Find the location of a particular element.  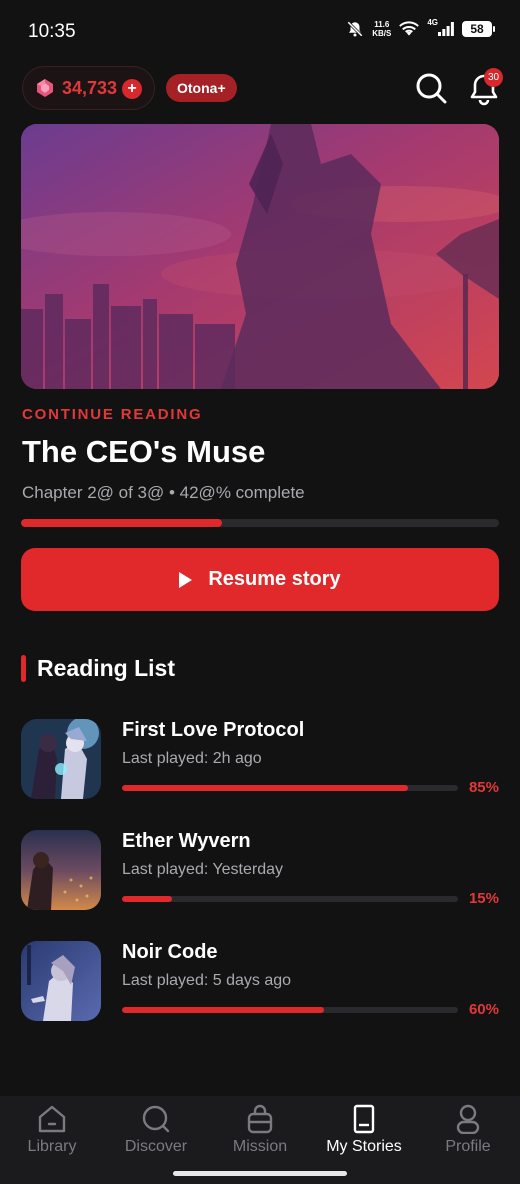

story-title: Noir Code is located at coordinates (170, 952).